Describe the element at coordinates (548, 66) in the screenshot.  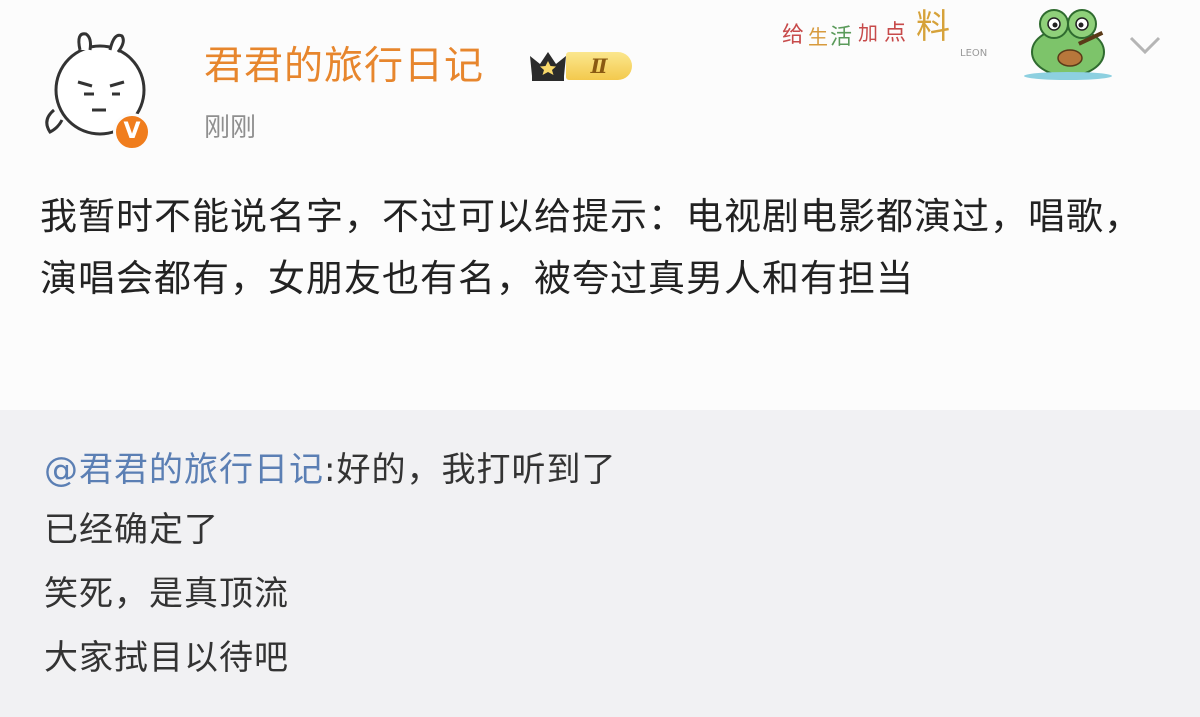
I see `crown-icon` at that location.